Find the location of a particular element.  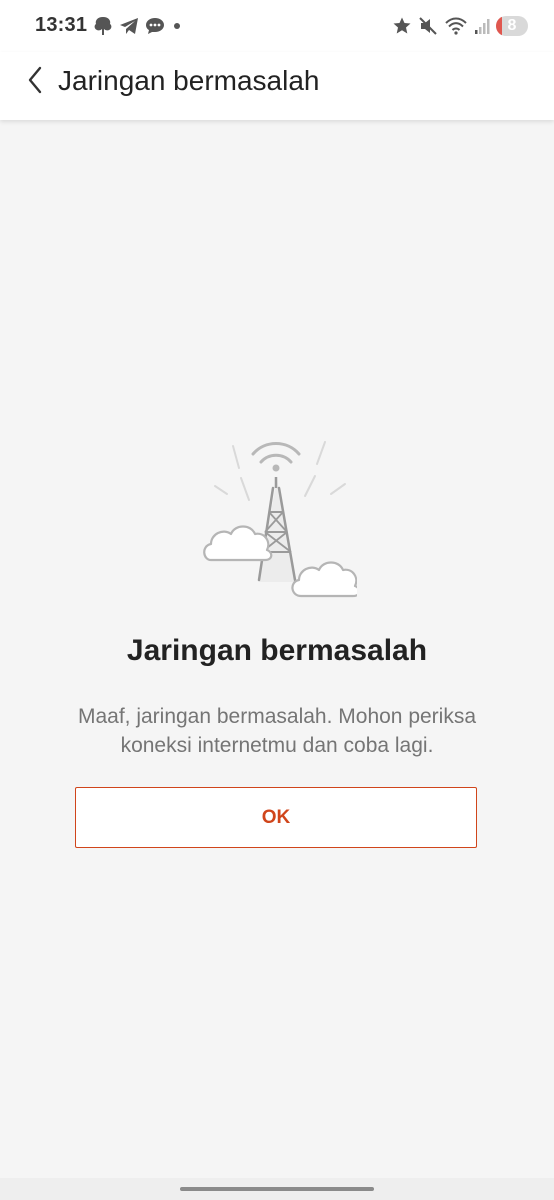

system-nav-bar is located at coordinates (277, 1189).